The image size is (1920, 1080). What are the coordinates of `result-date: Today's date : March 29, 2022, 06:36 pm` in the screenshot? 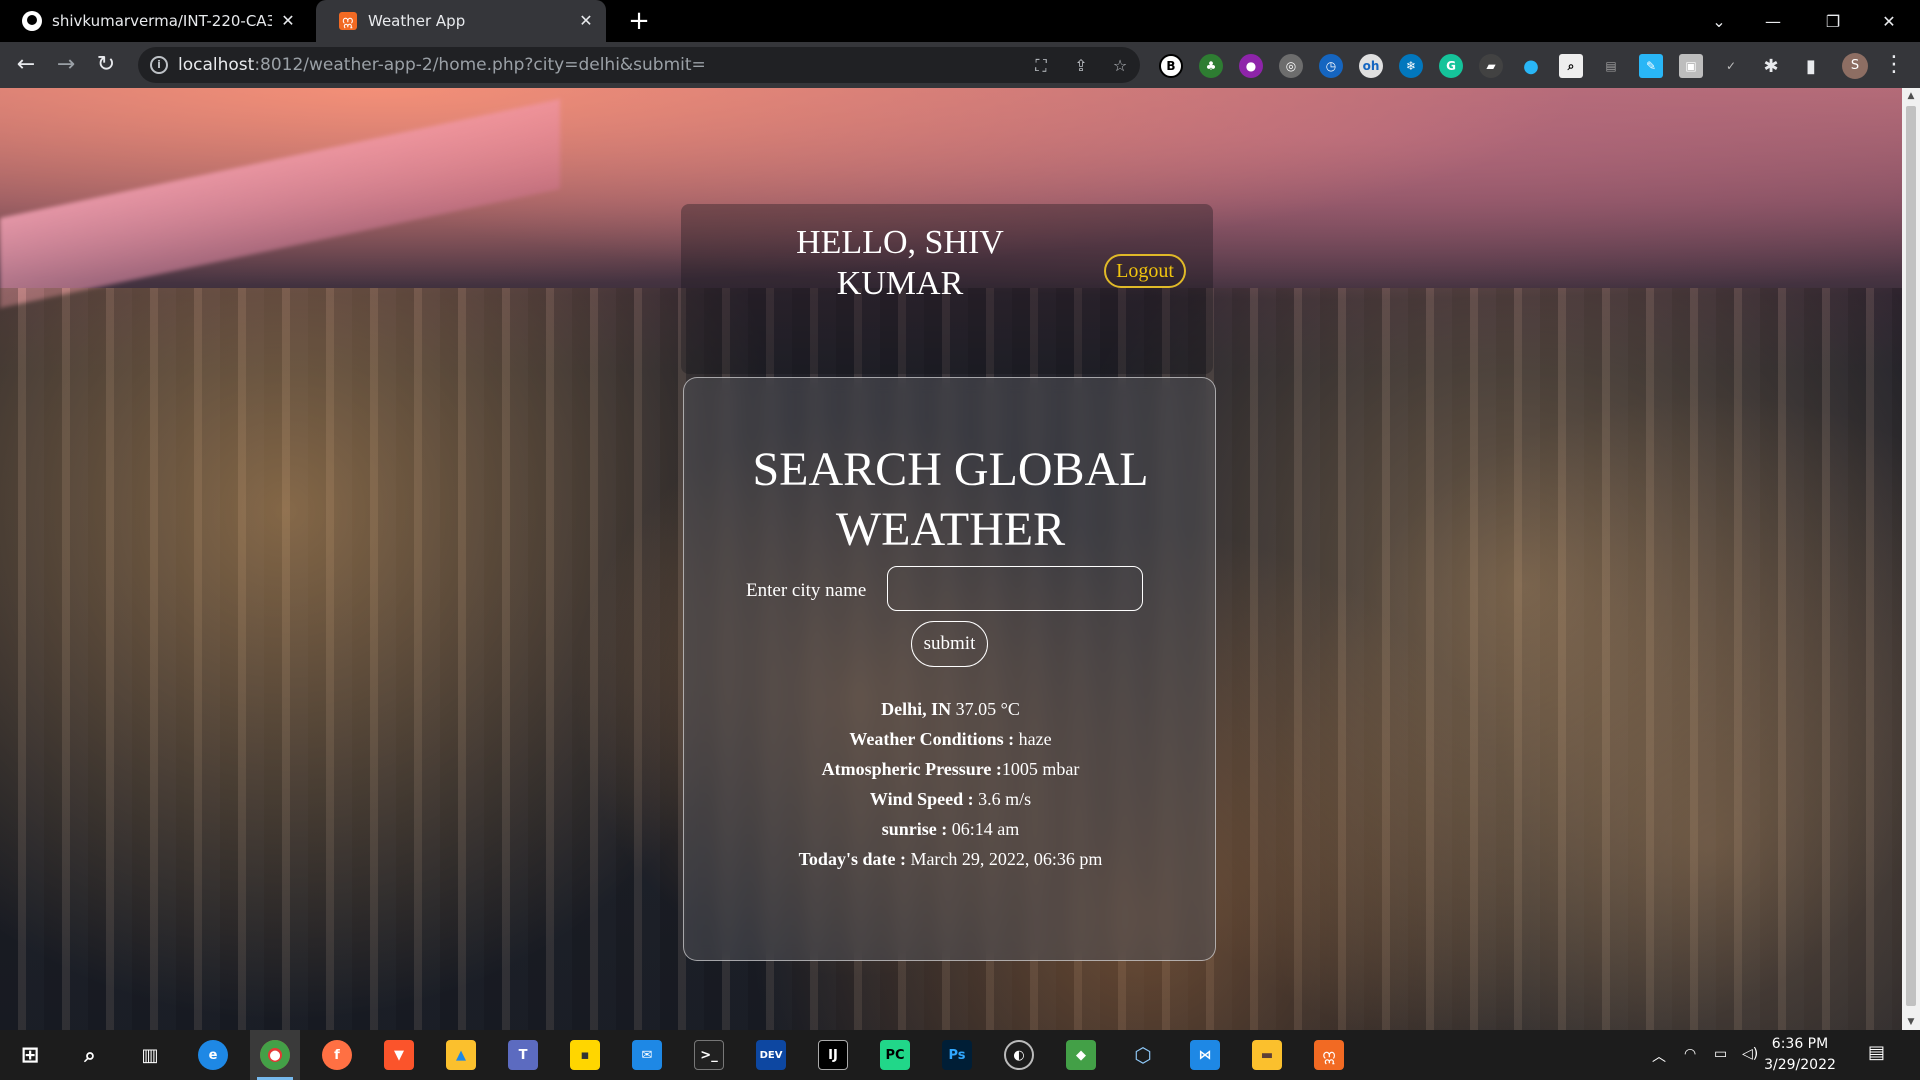 It's located at (950, 859).